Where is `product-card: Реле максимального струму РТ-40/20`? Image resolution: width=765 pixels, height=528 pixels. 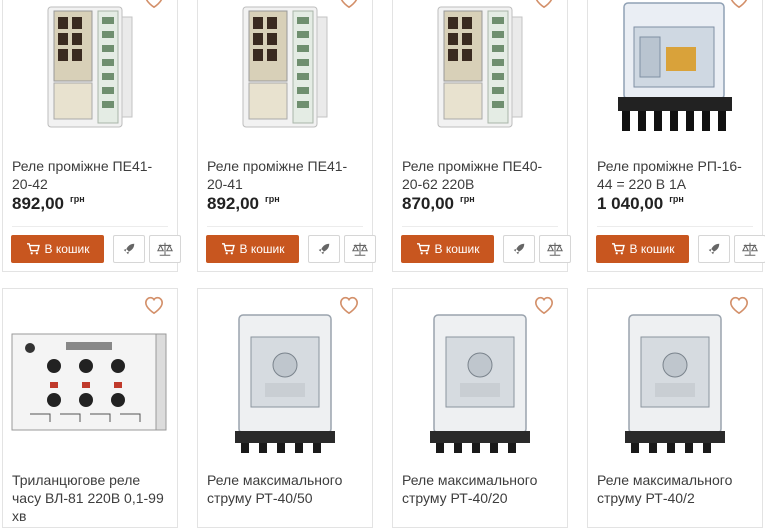
product-card: Реле максимального струму РТ-40/20 is located at coordinates (480, 408).